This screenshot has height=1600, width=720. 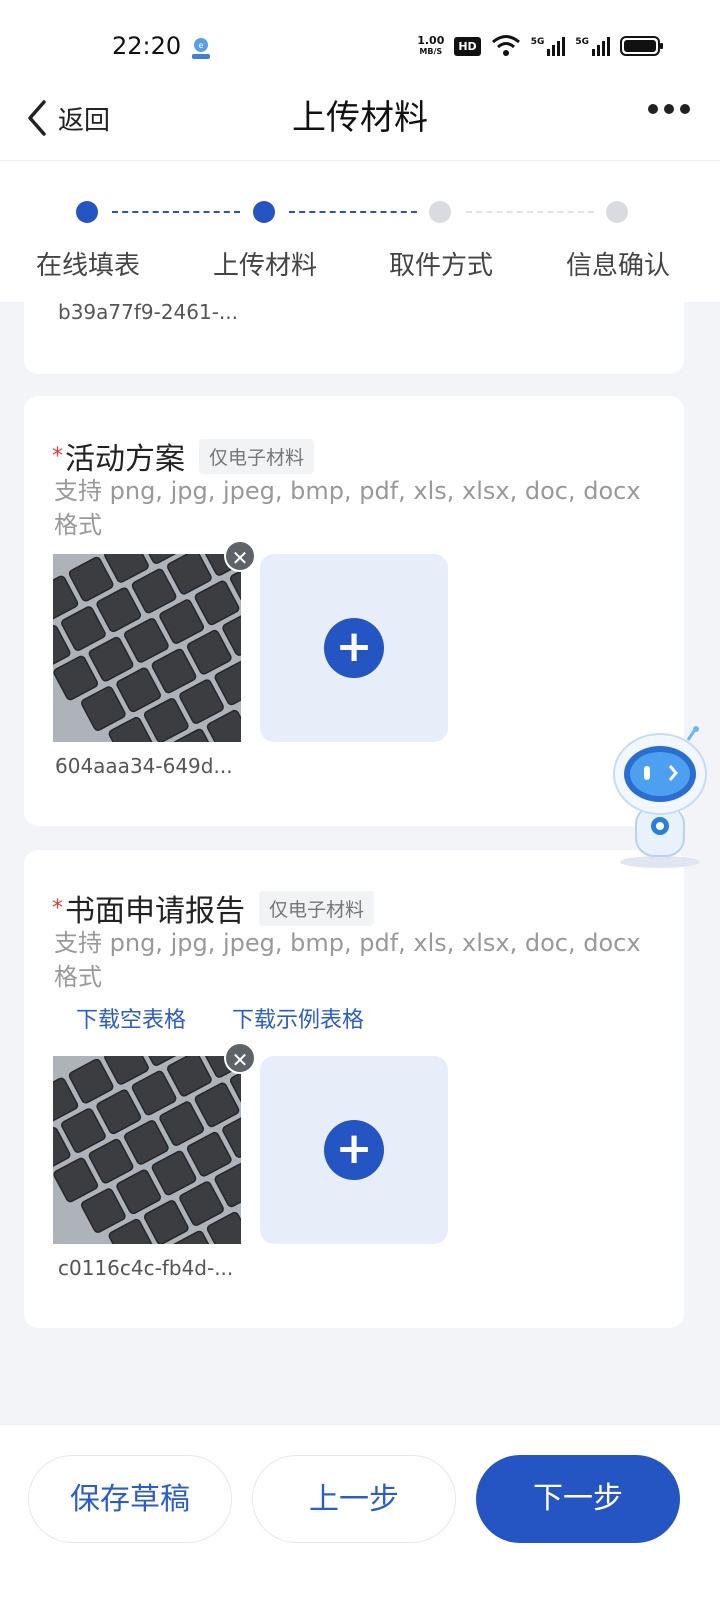 I want to click on signal-icon-sim1: 5G, so click(x=548, y=46).